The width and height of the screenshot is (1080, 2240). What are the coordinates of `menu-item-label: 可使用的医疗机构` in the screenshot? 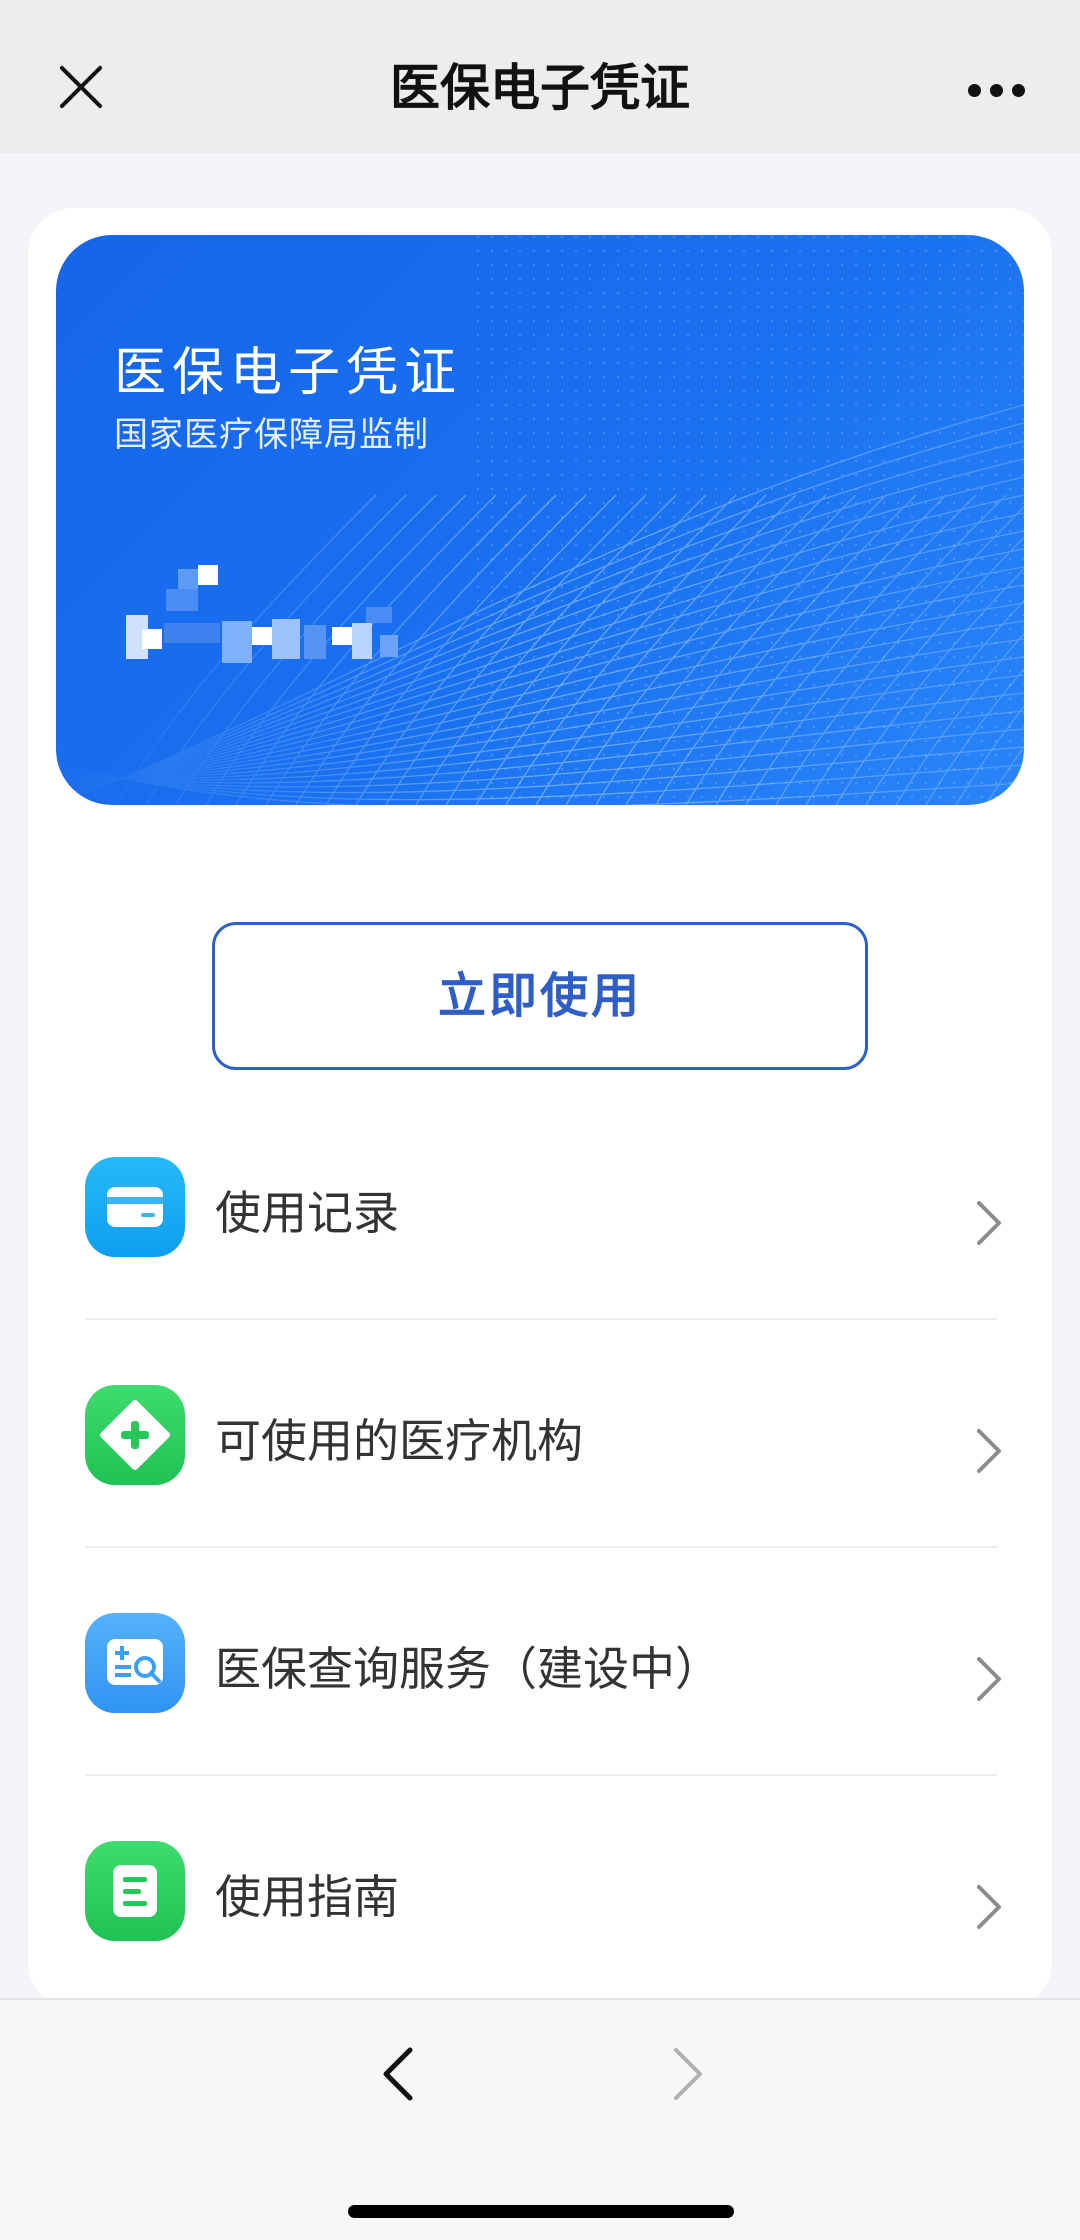 It's located at (399, 1441).